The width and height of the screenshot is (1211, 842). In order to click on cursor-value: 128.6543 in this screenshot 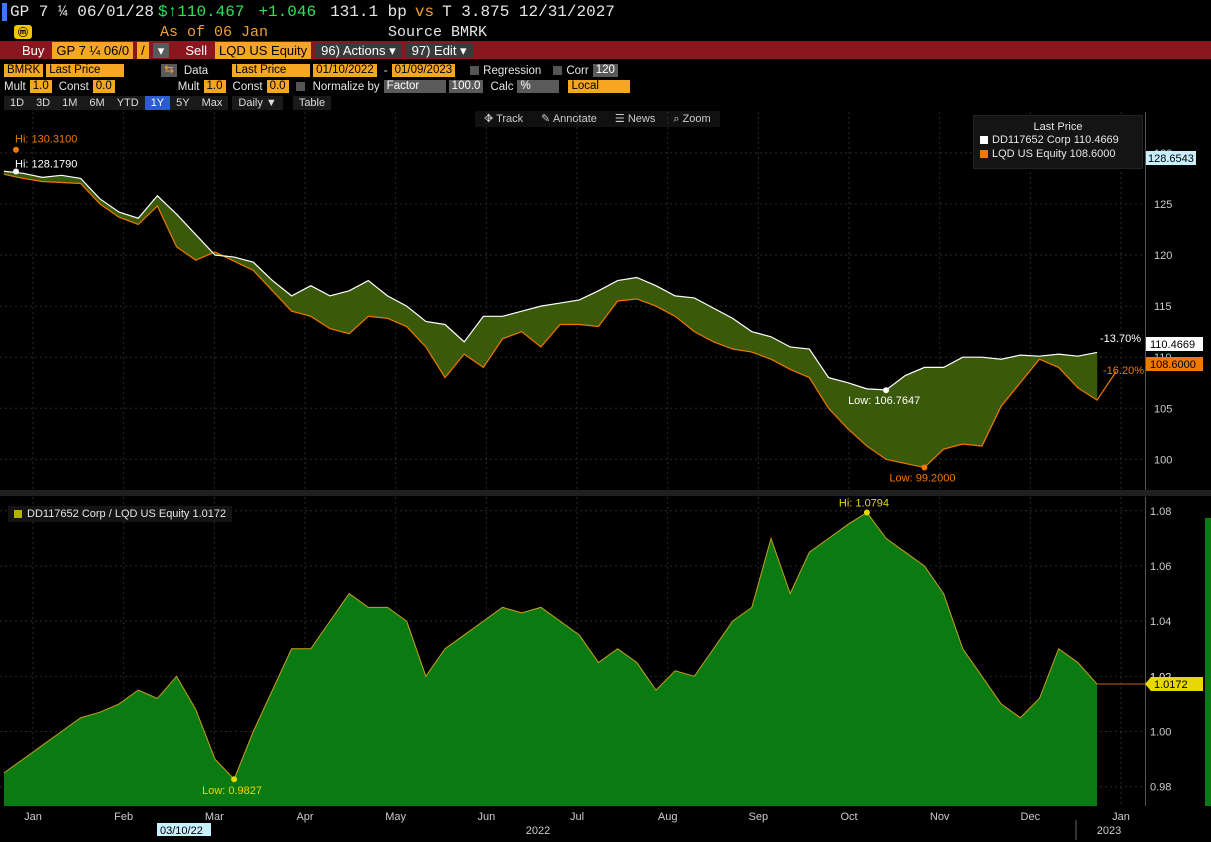, I will do `click(1171, 159)`.